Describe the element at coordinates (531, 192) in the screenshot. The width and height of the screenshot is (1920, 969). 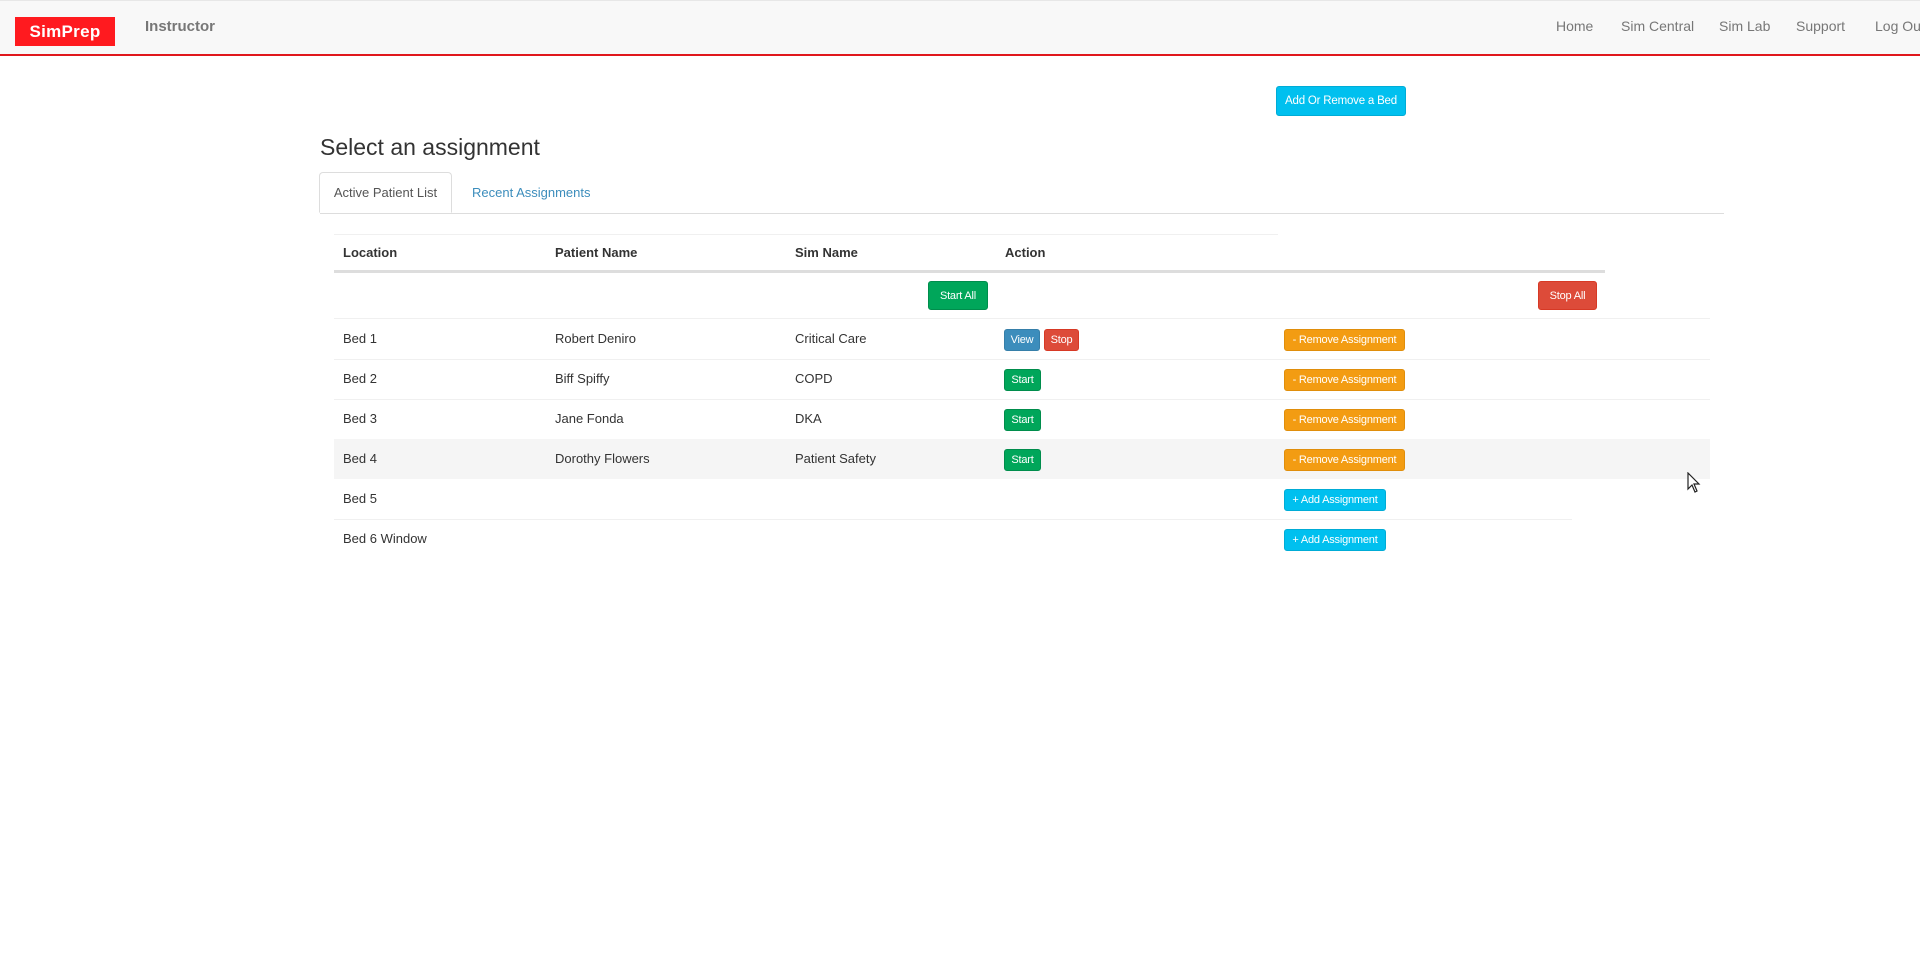
I see `tab-recent-assignments: Recent Assignments` at that location.